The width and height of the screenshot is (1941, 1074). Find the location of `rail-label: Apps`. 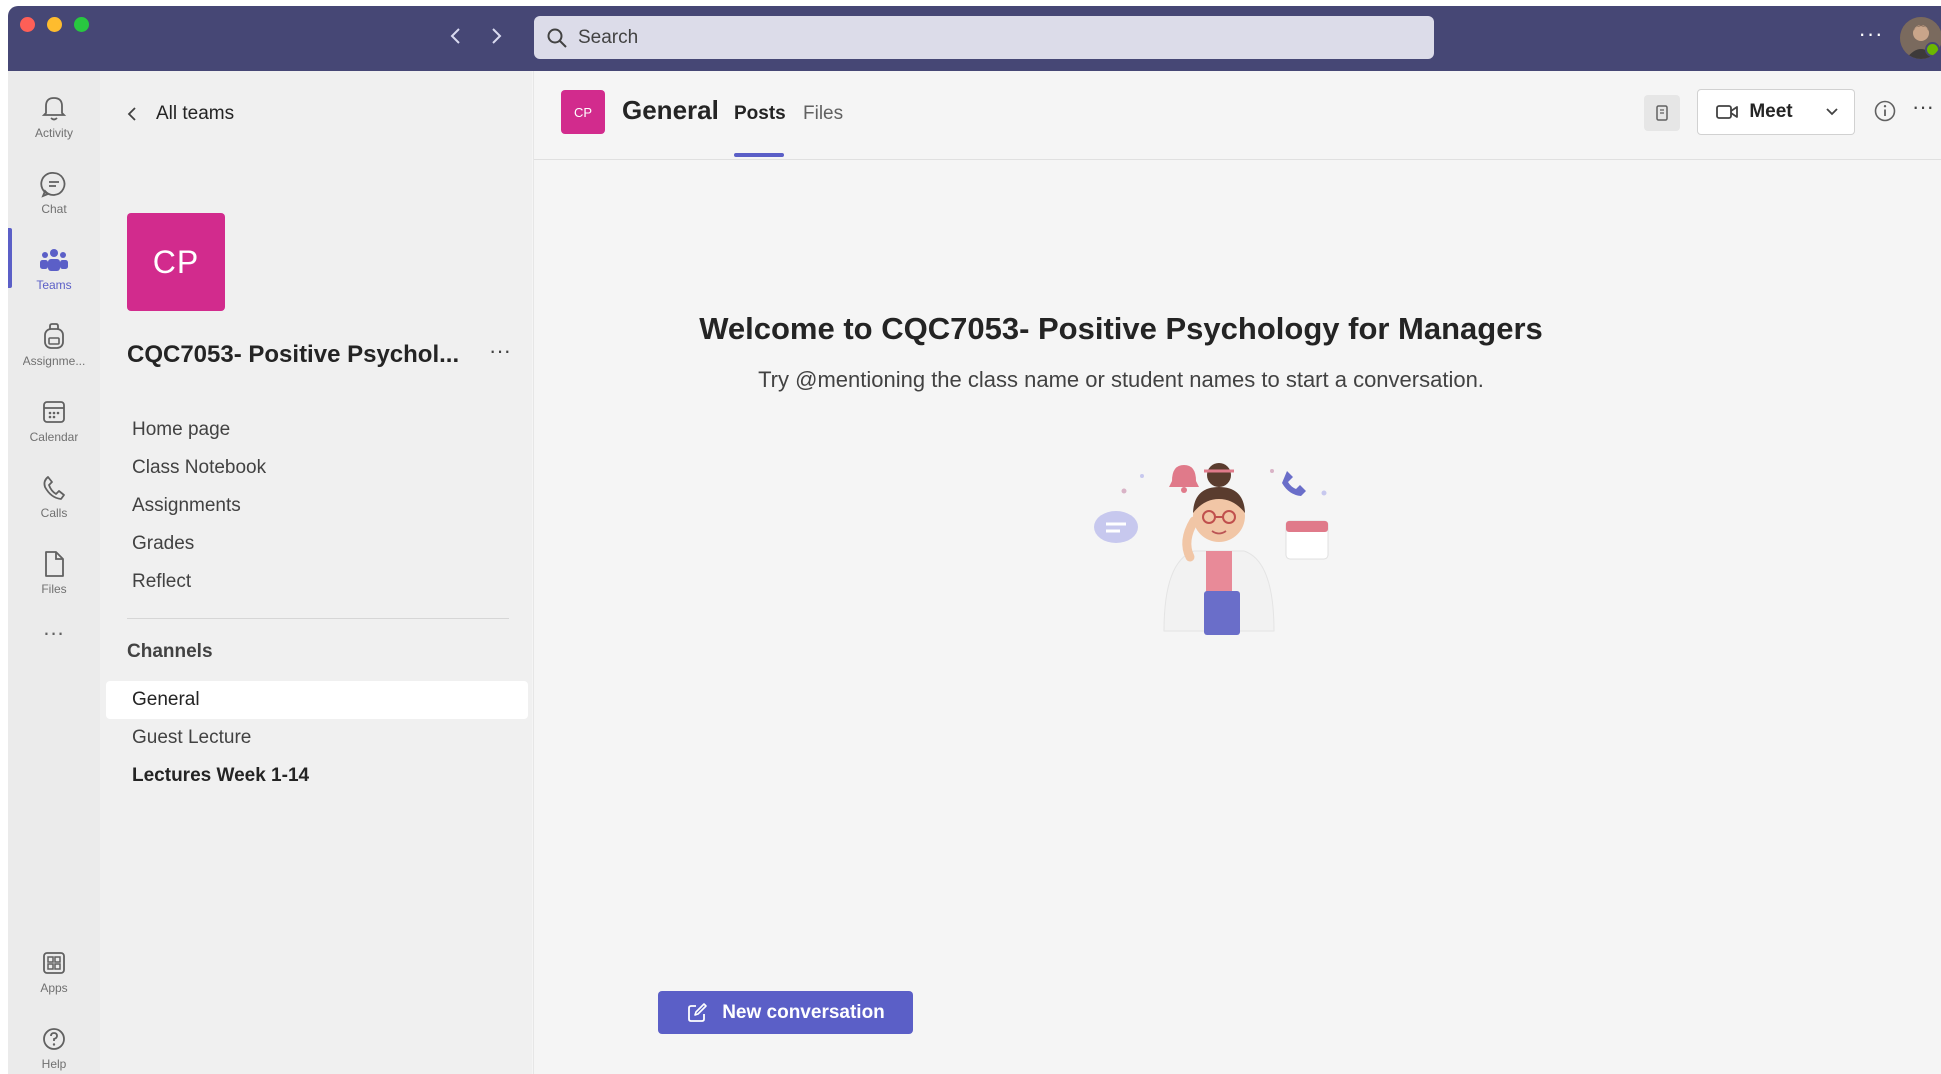

rail-label: Apps is located at coordinates (54, 987).